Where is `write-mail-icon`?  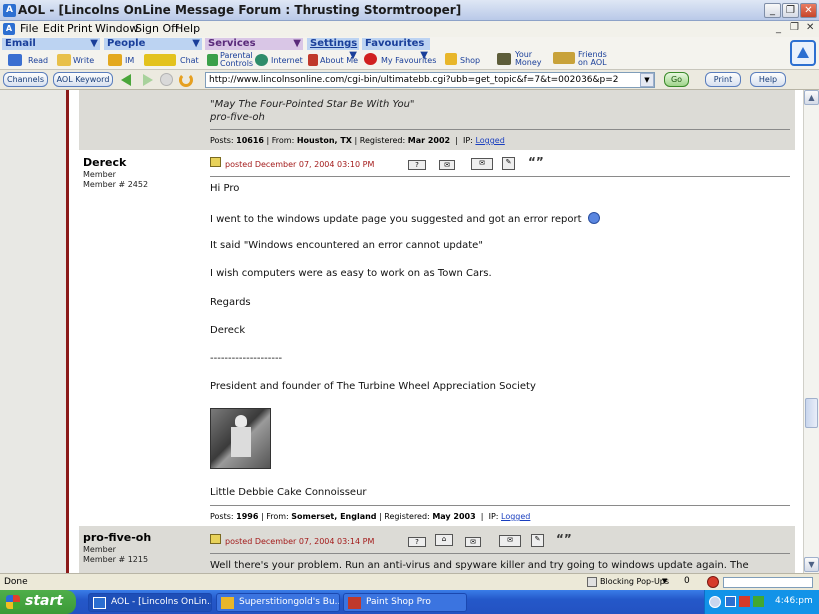
write-mail-icon is located at coordinates (64, 60).